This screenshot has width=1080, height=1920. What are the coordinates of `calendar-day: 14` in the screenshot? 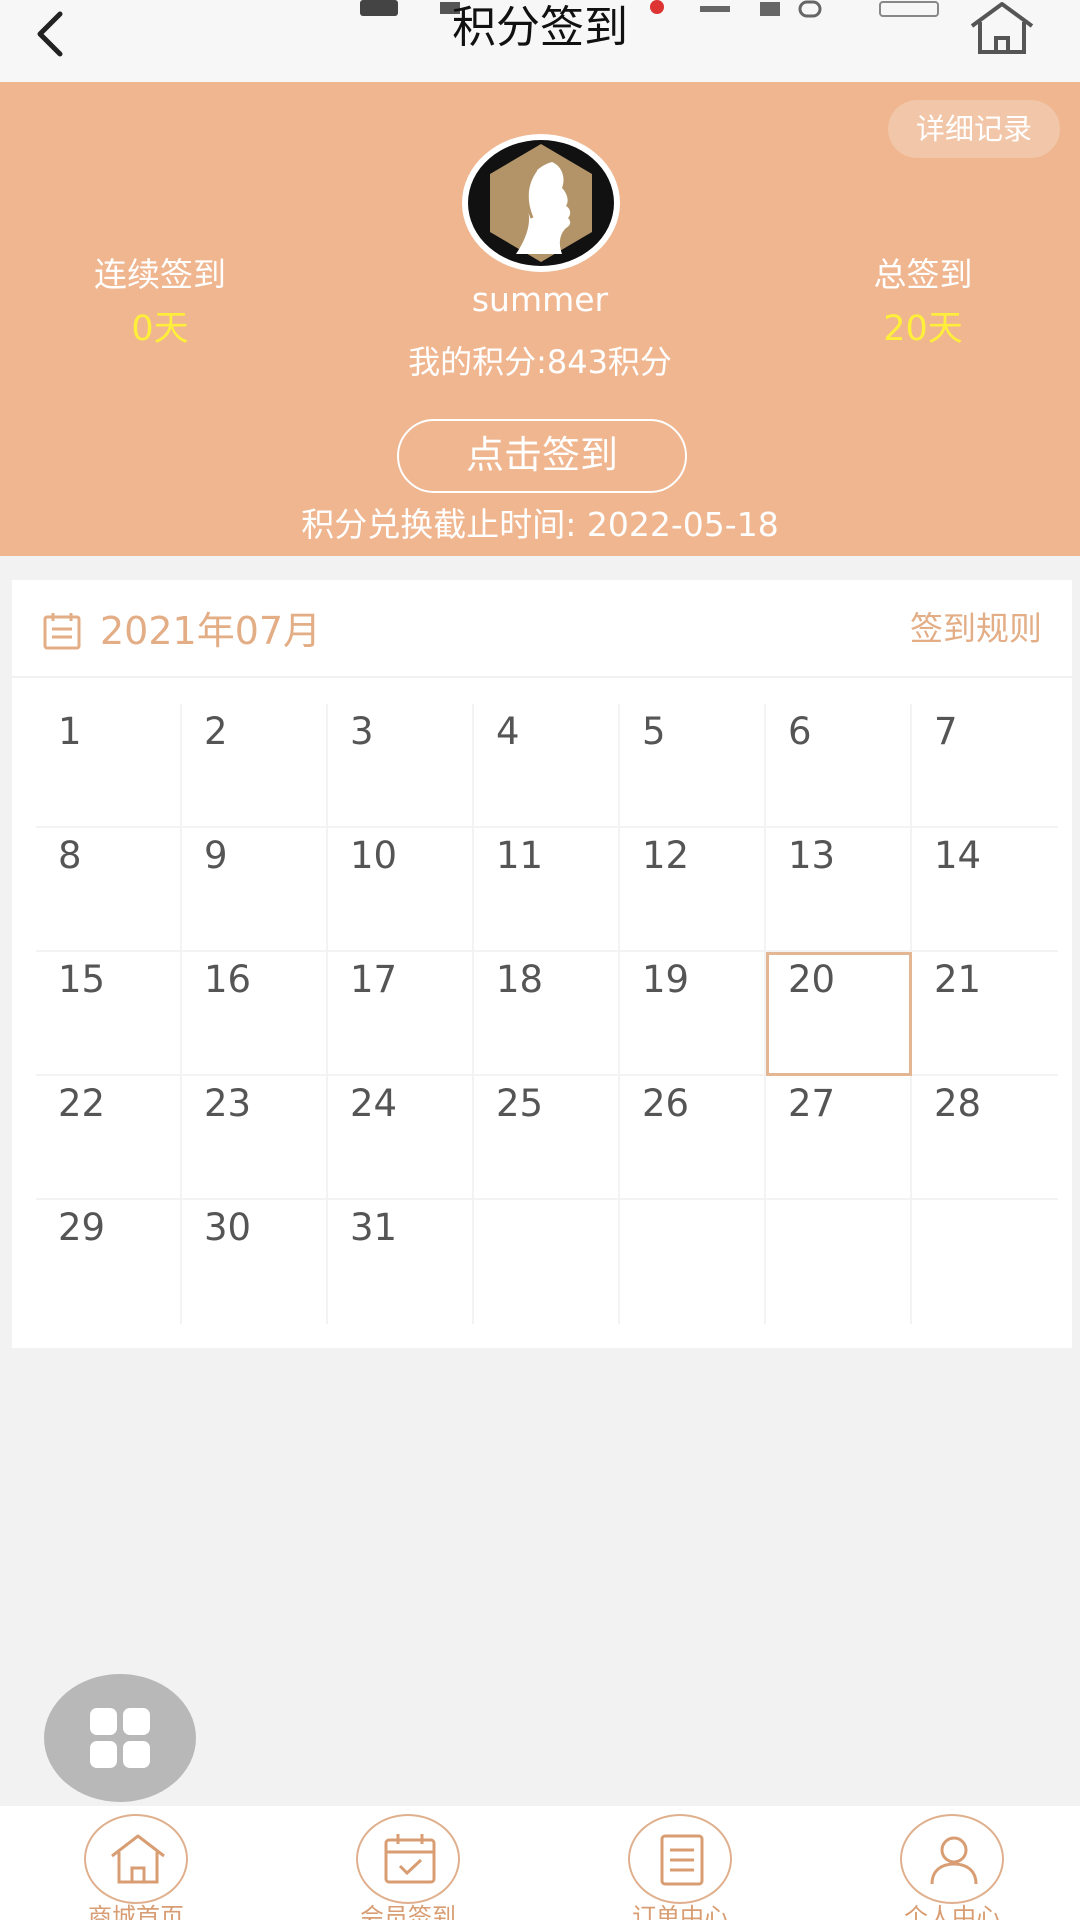 It's located at (985, 890).